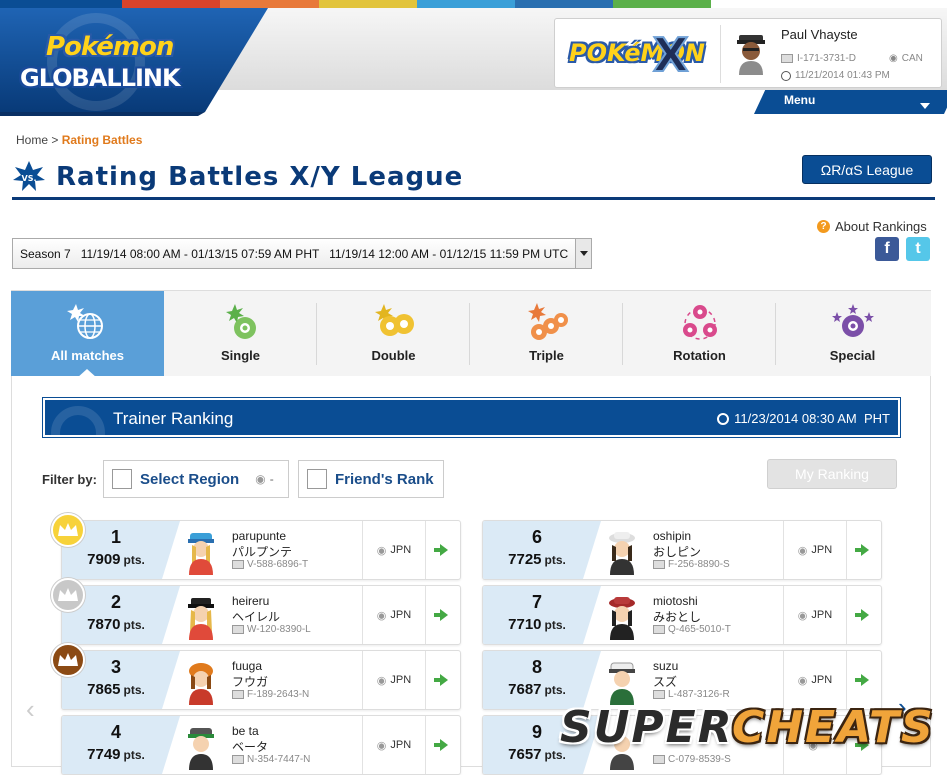  I want to click on trainer-name: be ta, so click(245, 731).